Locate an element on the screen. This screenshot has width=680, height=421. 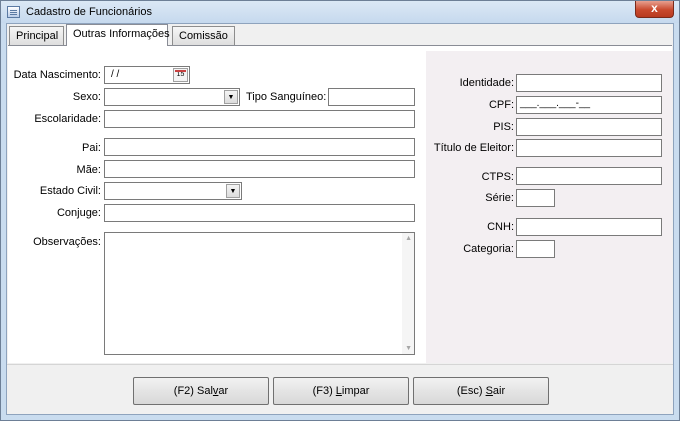
observacoes-textarea: ▲ ▼ is located at coordinates (259, 293).